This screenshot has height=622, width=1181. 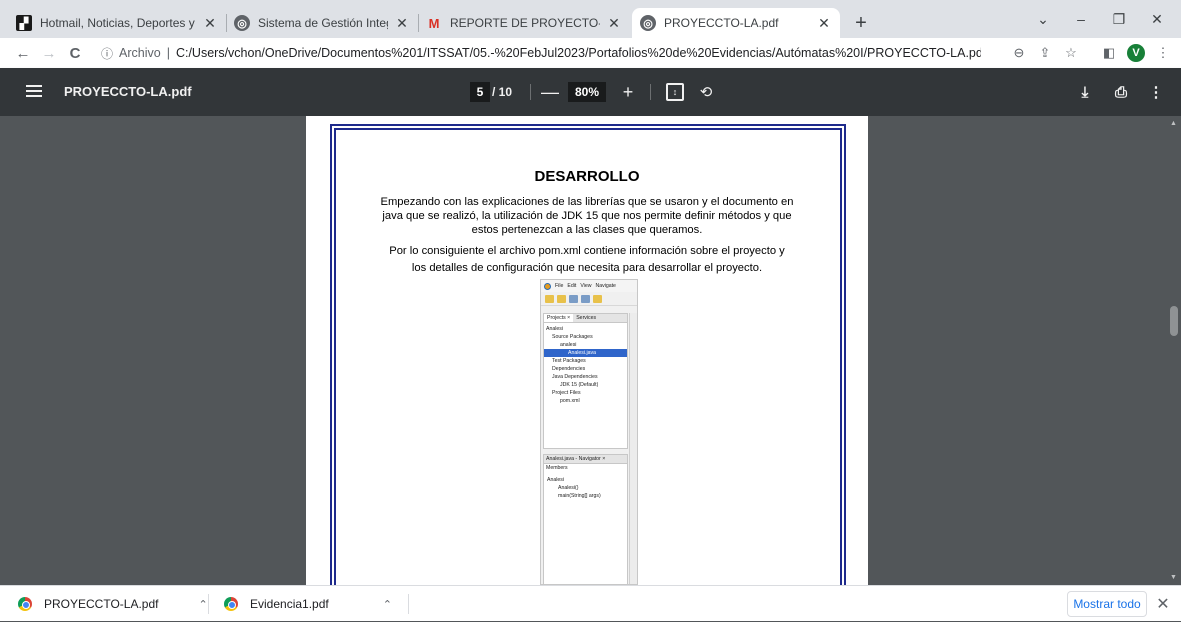 What do you see at coordinates (587, 176) in the screenshot?
I see `page-heading: DESARROLLO` at bounding box center [587, 176].